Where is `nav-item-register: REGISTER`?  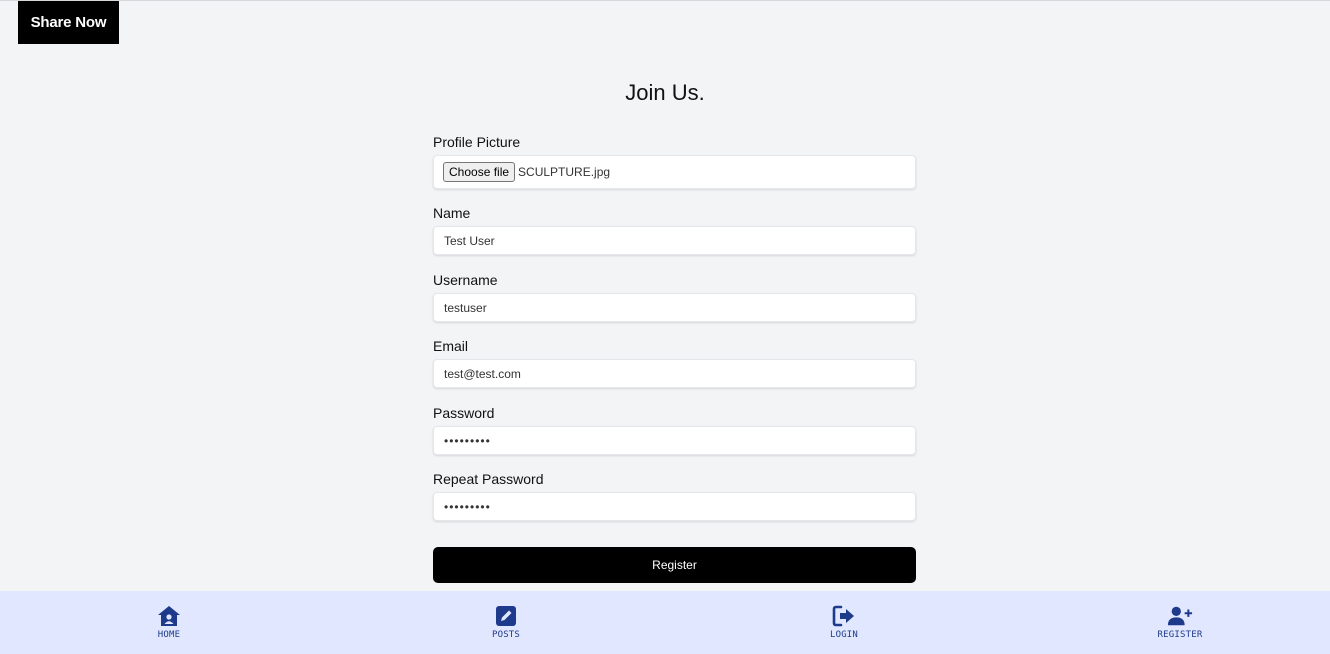 nav-item-register: REGISTER is located at coordinates (1180, 622).